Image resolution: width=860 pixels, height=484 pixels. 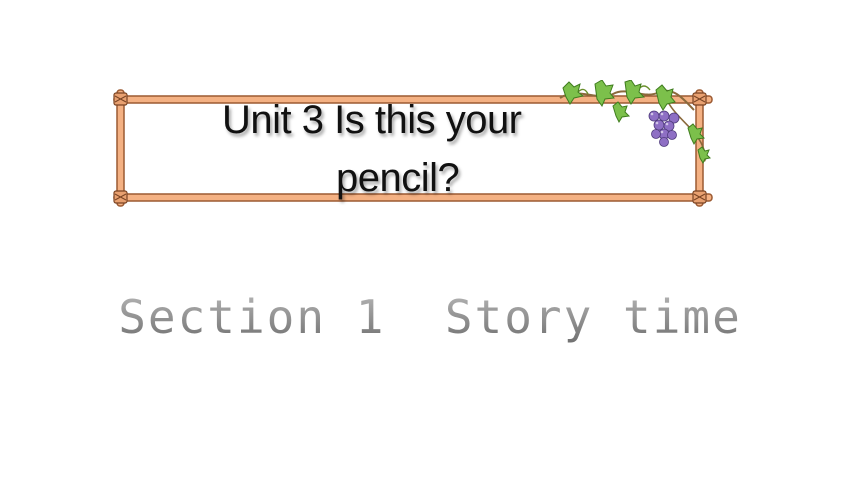 What do you see at coordinates (372, 120) in the screenshot?
I see `title-line-1: Unit 3 Is this your` at bounding box center [372, 120].